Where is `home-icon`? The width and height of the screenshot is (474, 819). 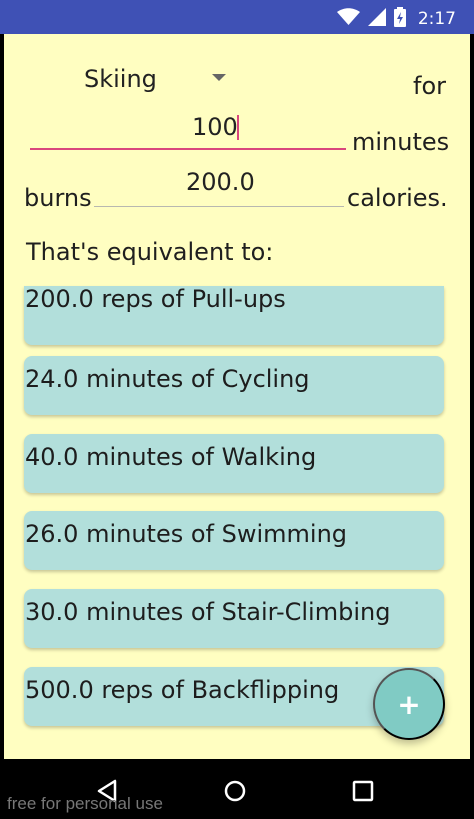 home-icon is located at coordinates (235, 791).